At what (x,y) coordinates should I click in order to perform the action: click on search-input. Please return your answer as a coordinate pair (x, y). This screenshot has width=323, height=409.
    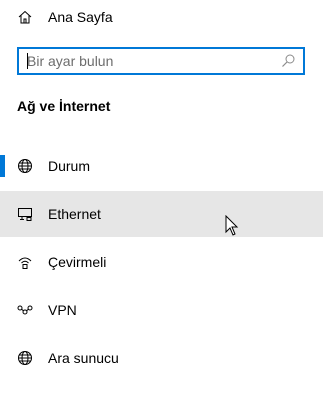
    Looking at the image, I should click on (152, 61).